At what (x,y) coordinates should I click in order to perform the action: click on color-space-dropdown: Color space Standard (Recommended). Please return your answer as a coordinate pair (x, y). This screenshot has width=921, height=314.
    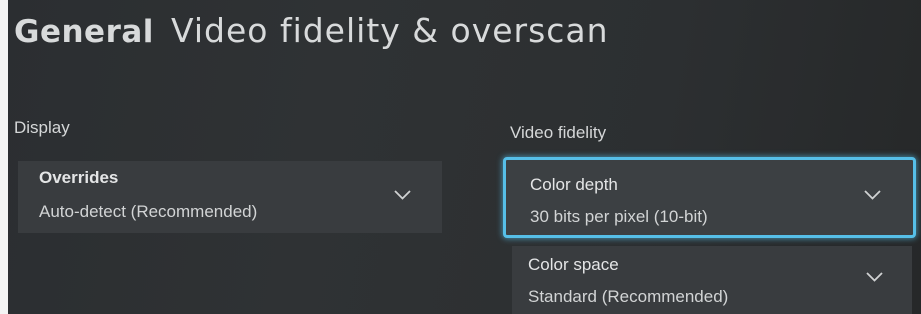
    Looking at the image, I should click on (712, 280).